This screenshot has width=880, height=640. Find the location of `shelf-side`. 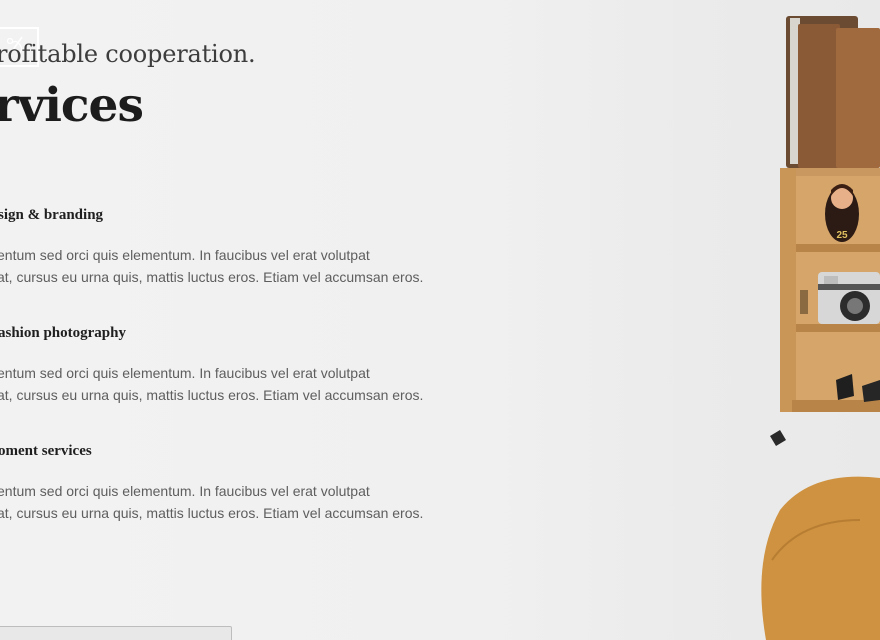

shelf-side is located at coordinates (788, 290).